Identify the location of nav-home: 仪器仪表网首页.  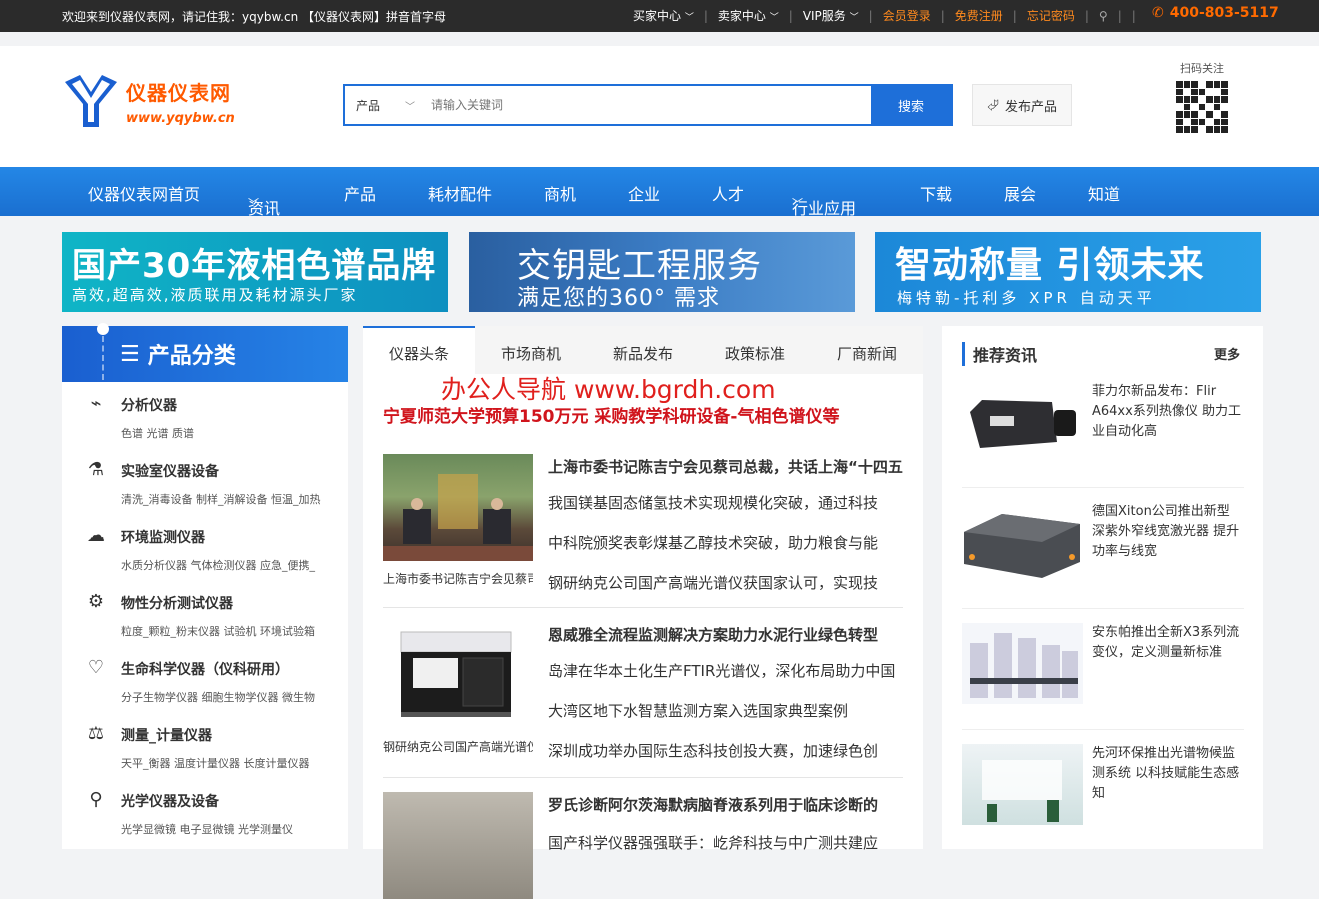
(144, 193).